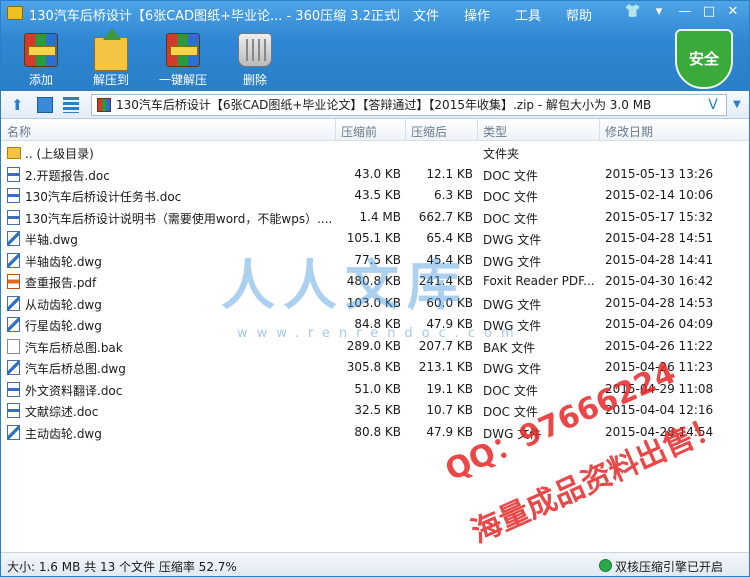  Describe the element at coordinates (111, 58) in the screenshot. I see `extract-to-button: 解压到` at that location.